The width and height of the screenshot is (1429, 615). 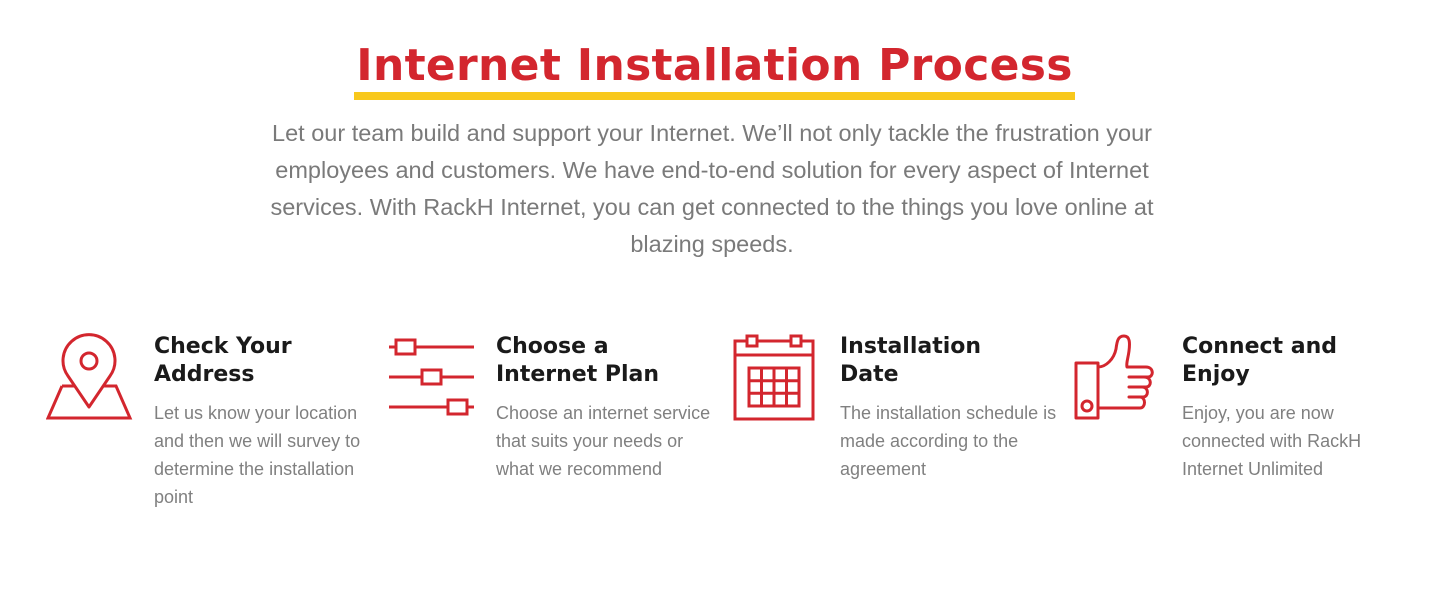 I want to click on step-title-line: Enjoy, so click(x=1216, y=374).